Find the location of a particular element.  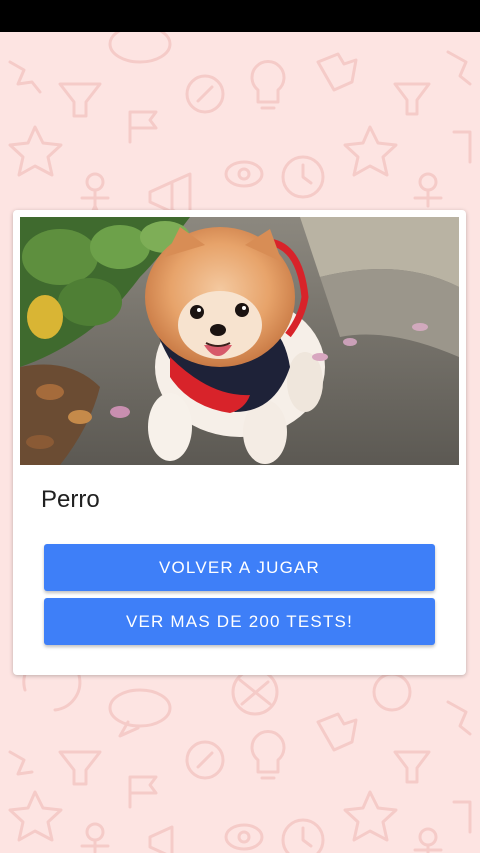

play-again-button: VOLVER A JUGAR is located at coordinates (239, 567).